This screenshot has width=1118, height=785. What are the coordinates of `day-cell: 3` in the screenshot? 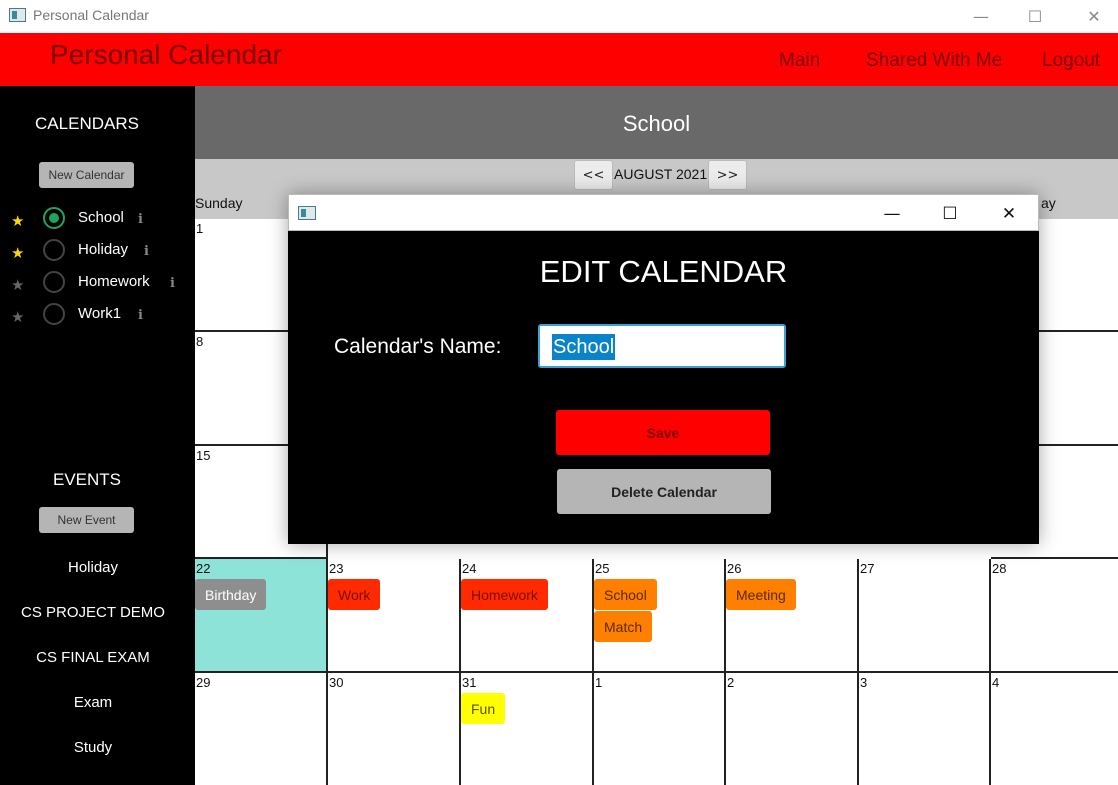 It's located at (925, 729).